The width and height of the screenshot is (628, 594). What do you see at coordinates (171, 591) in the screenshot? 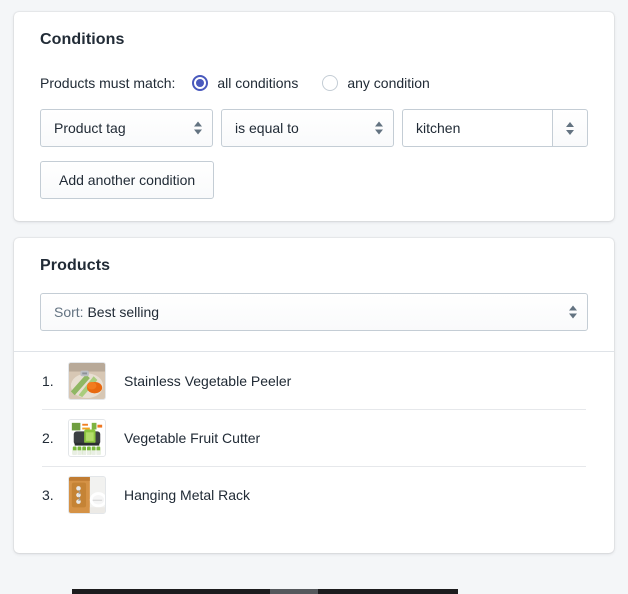
I see `bottom-toolbar-segment` at bounding box center [171, 591].